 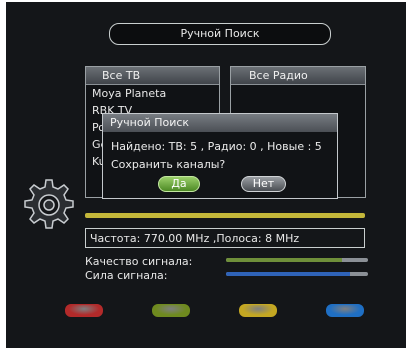 I want to click on signal-strength-label: Сила сигнала:, so click(x=126, y=275).